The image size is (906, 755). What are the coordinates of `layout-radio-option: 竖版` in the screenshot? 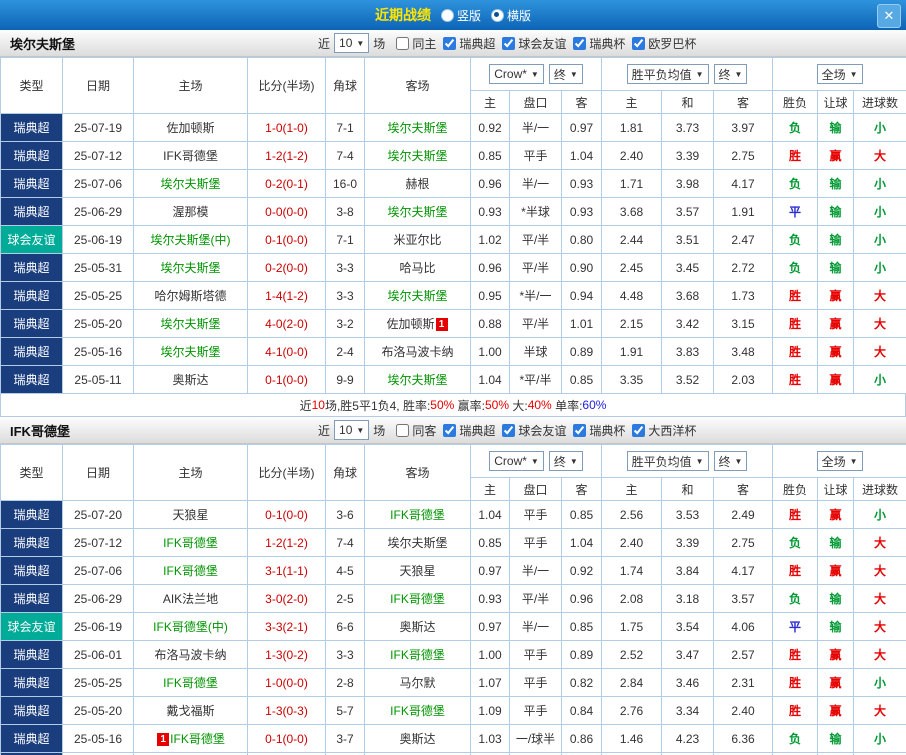 It's located at (460, 15).